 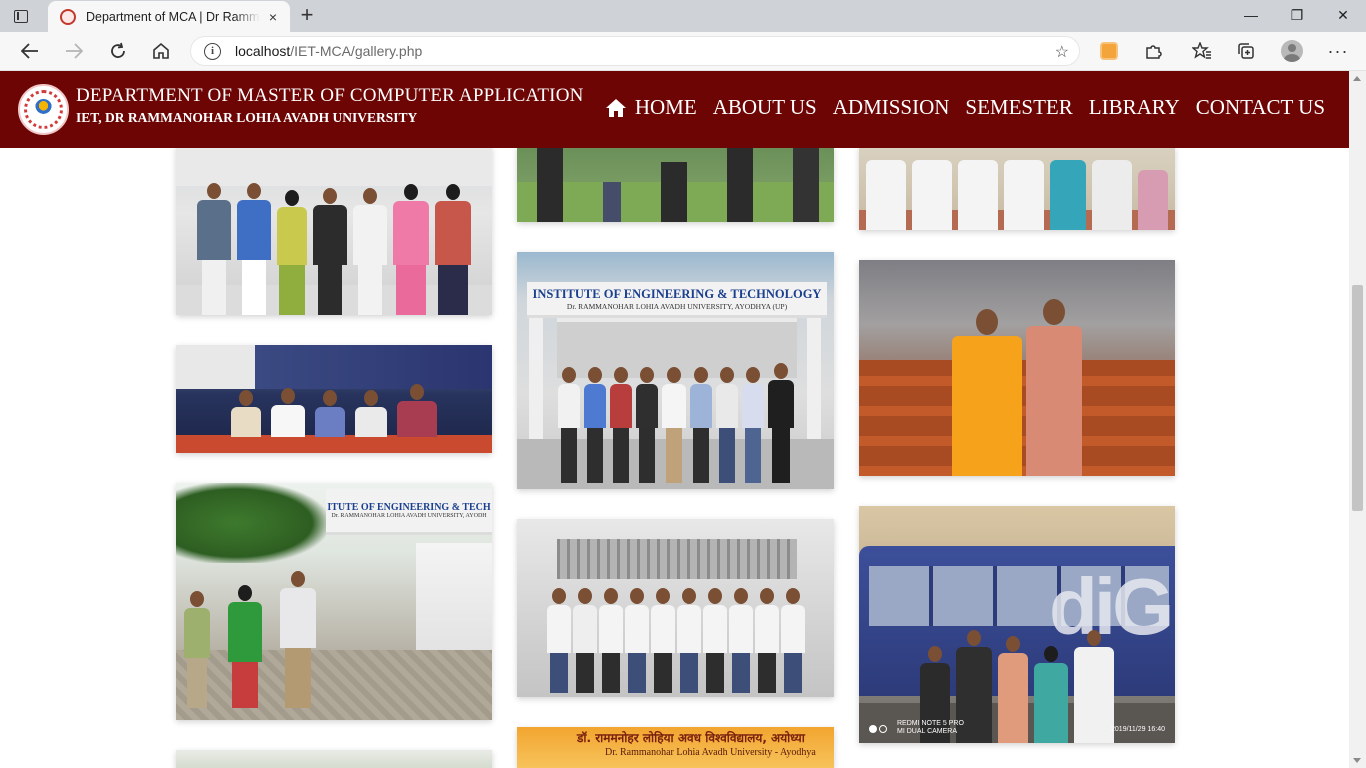 What do you see at coordinates (118, 51) in the screenshot?
I see `refresh-icon` at bounding box center [118, 51].